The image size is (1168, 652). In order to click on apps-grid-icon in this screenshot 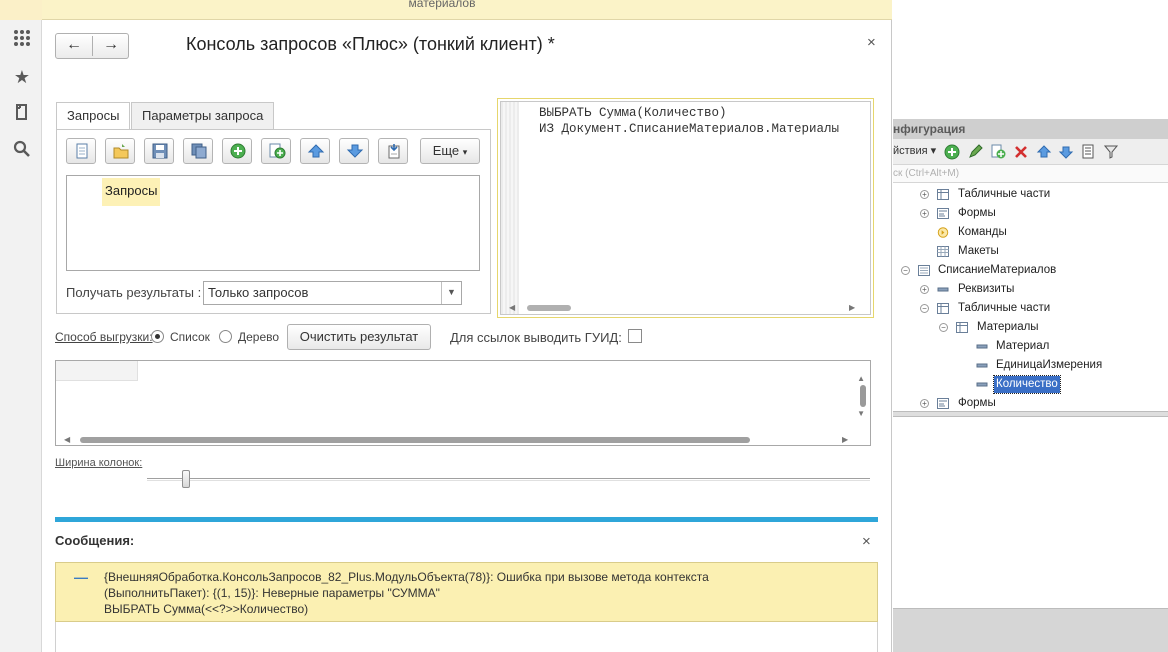, I will do `click(22, 39)`.